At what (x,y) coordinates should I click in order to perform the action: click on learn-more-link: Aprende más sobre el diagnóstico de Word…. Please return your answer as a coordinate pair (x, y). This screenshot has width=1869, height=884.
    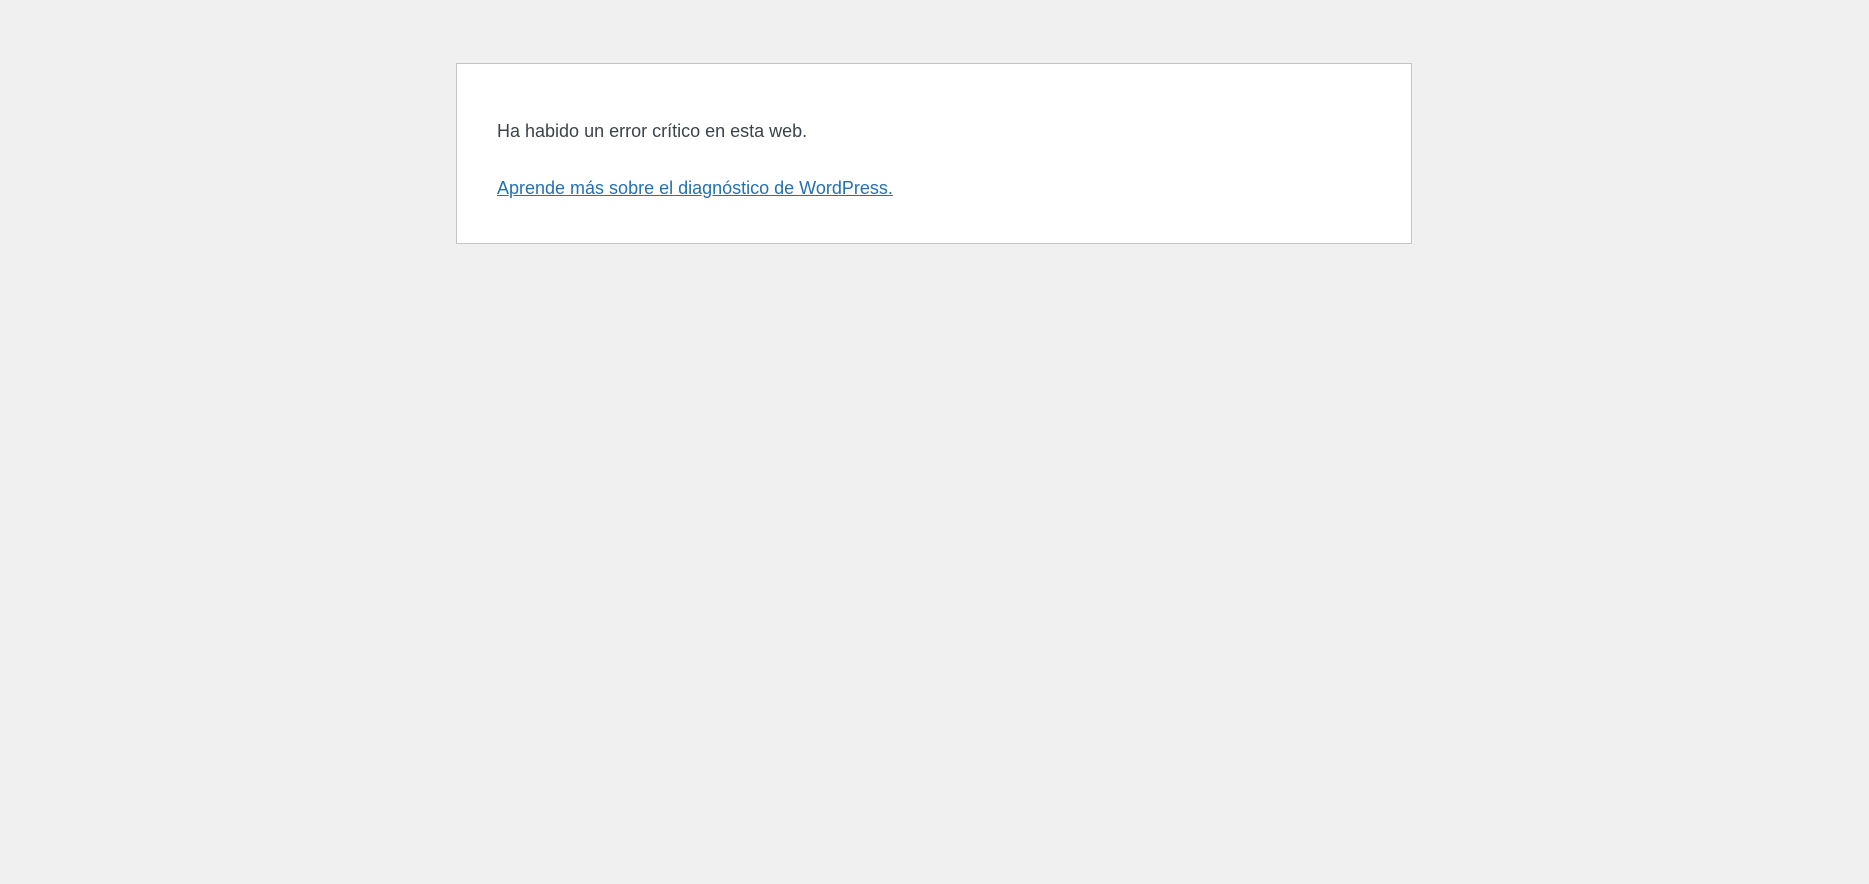
    Looking at the image, I should click on (695, 188).